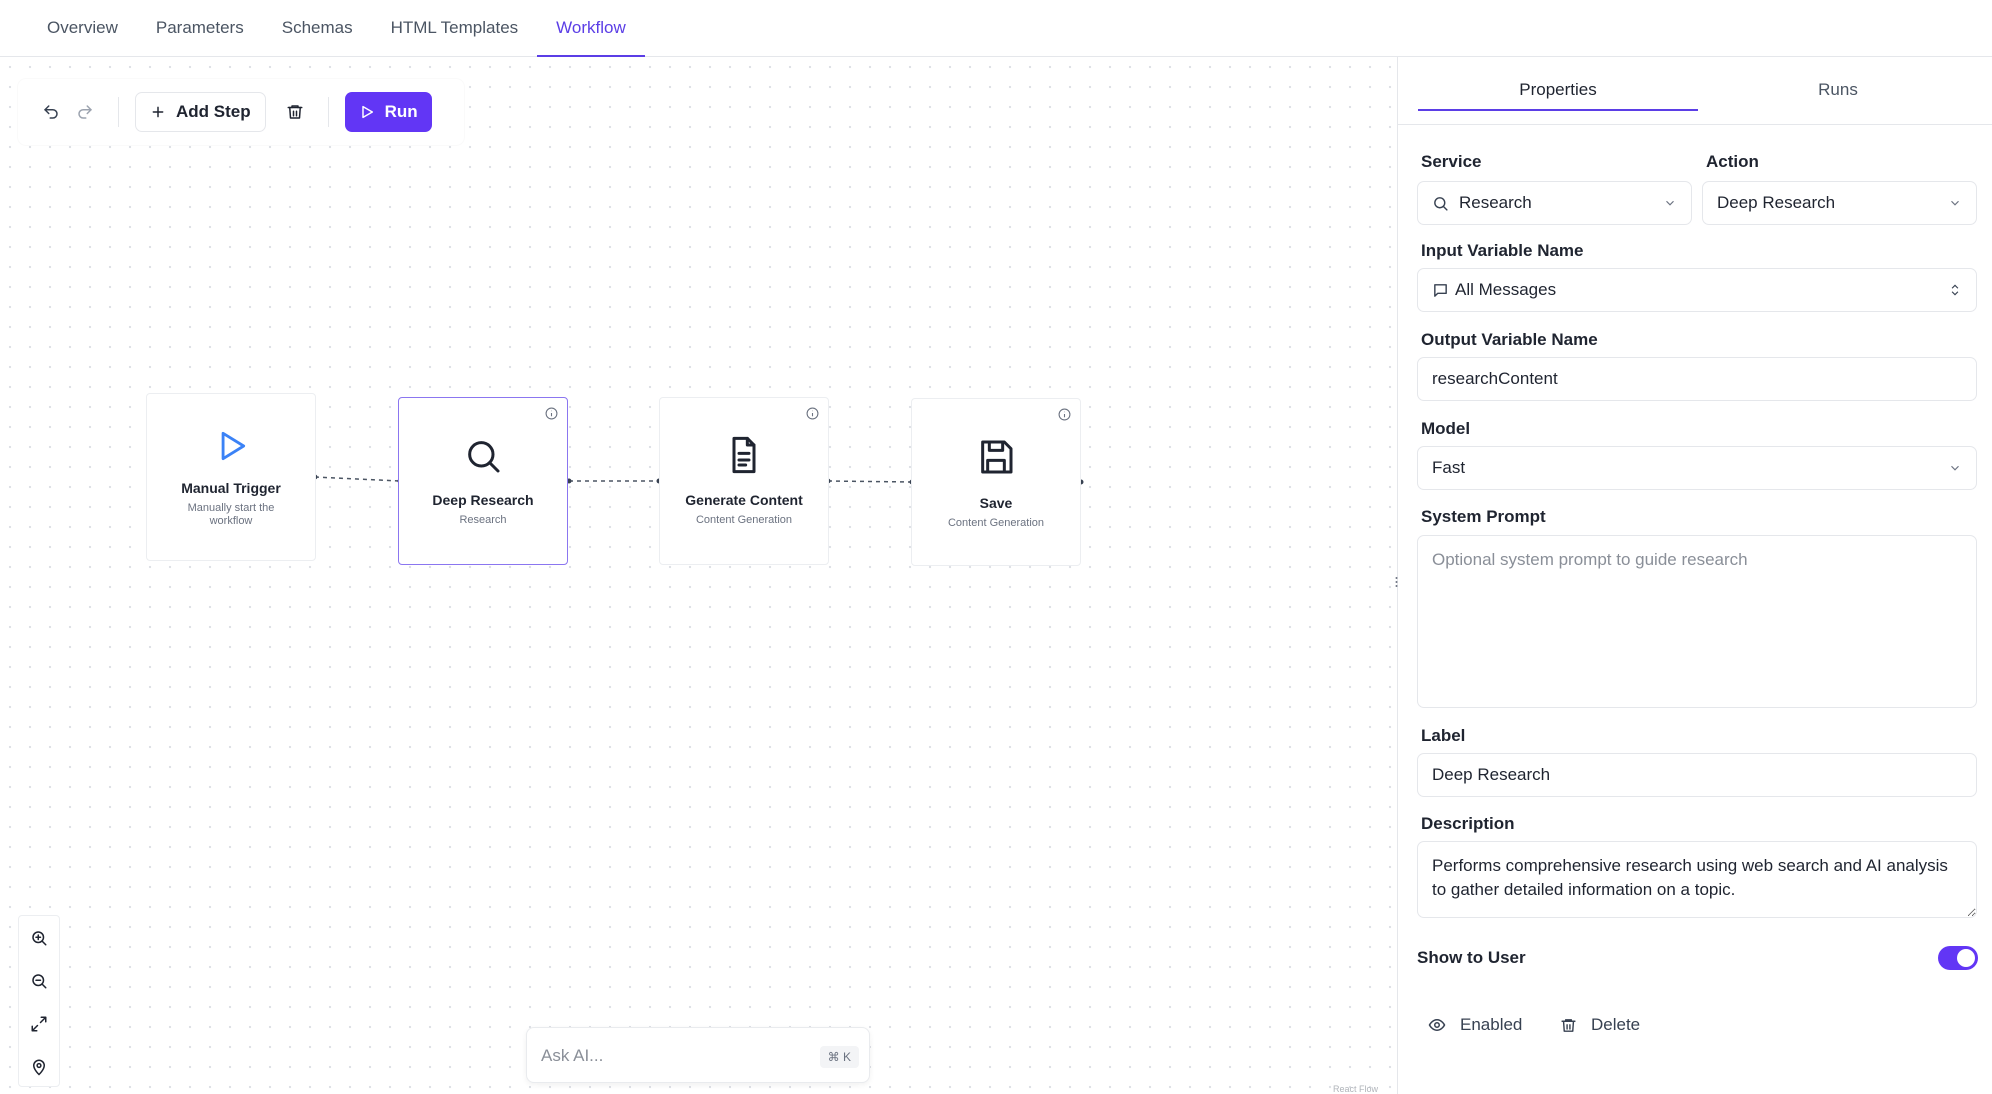 The height and width of the screenshot is (1094, 1992). What do you see at coordinates (1554, 203) in the screenshot?
I see `service-select: Research` at bounding box center [1554, 203].